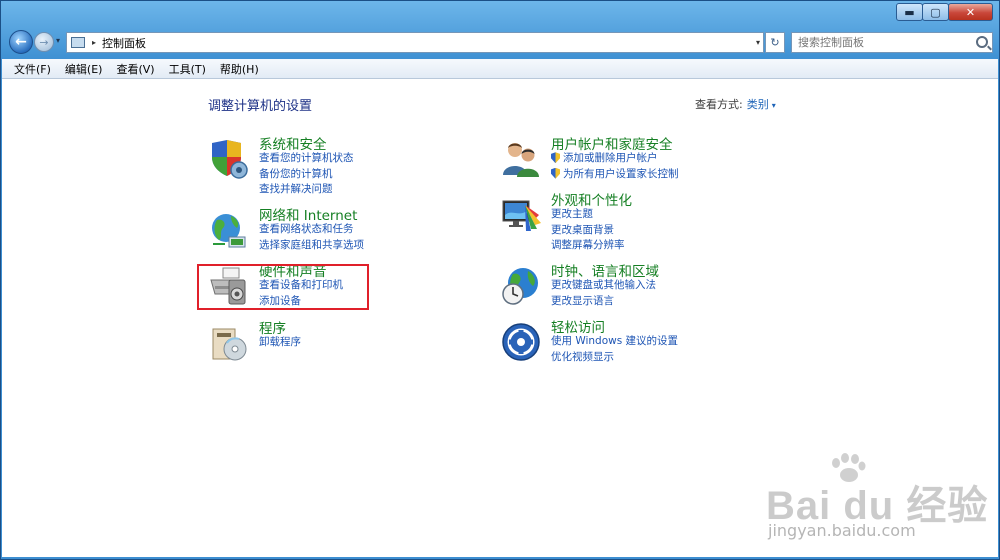  Describe the element at coordinates (982, 42) in the screenshot. I see `search-icon` at that location.